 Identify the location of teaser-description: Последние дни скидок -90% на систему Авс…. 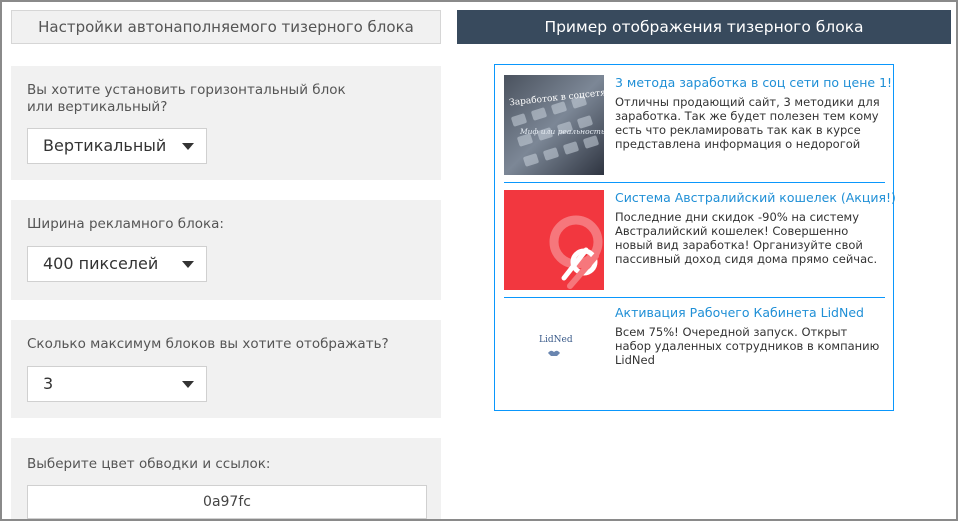
(746, 238).